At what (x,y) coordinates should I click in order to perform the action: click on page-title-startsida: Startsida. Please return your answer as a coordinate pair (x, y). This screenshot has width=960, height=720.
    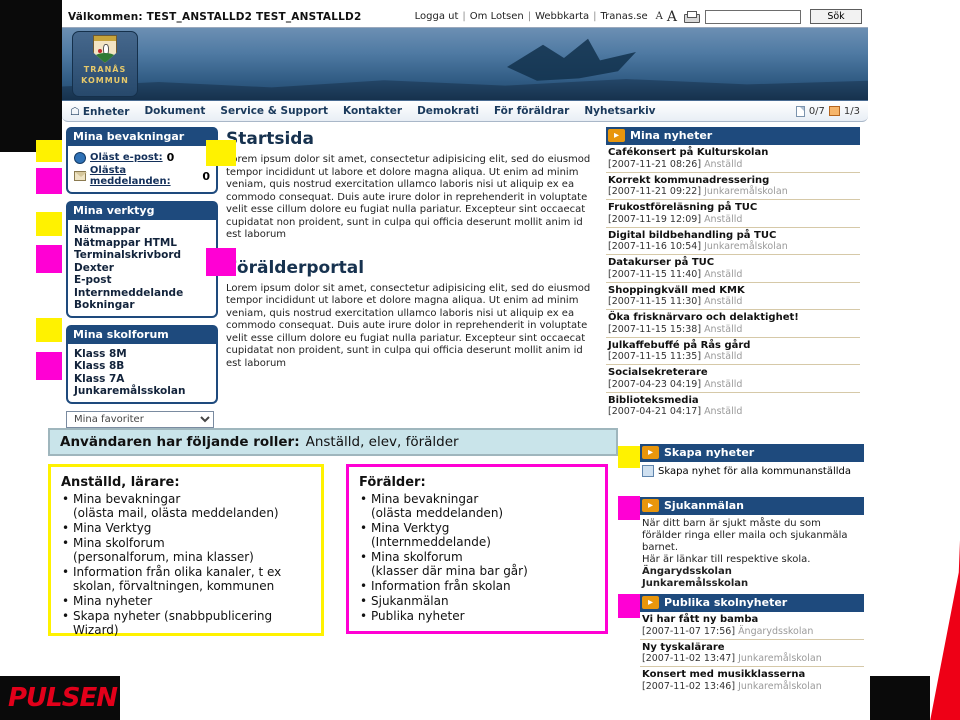
    Looking at the image, I should click on (270, 139).